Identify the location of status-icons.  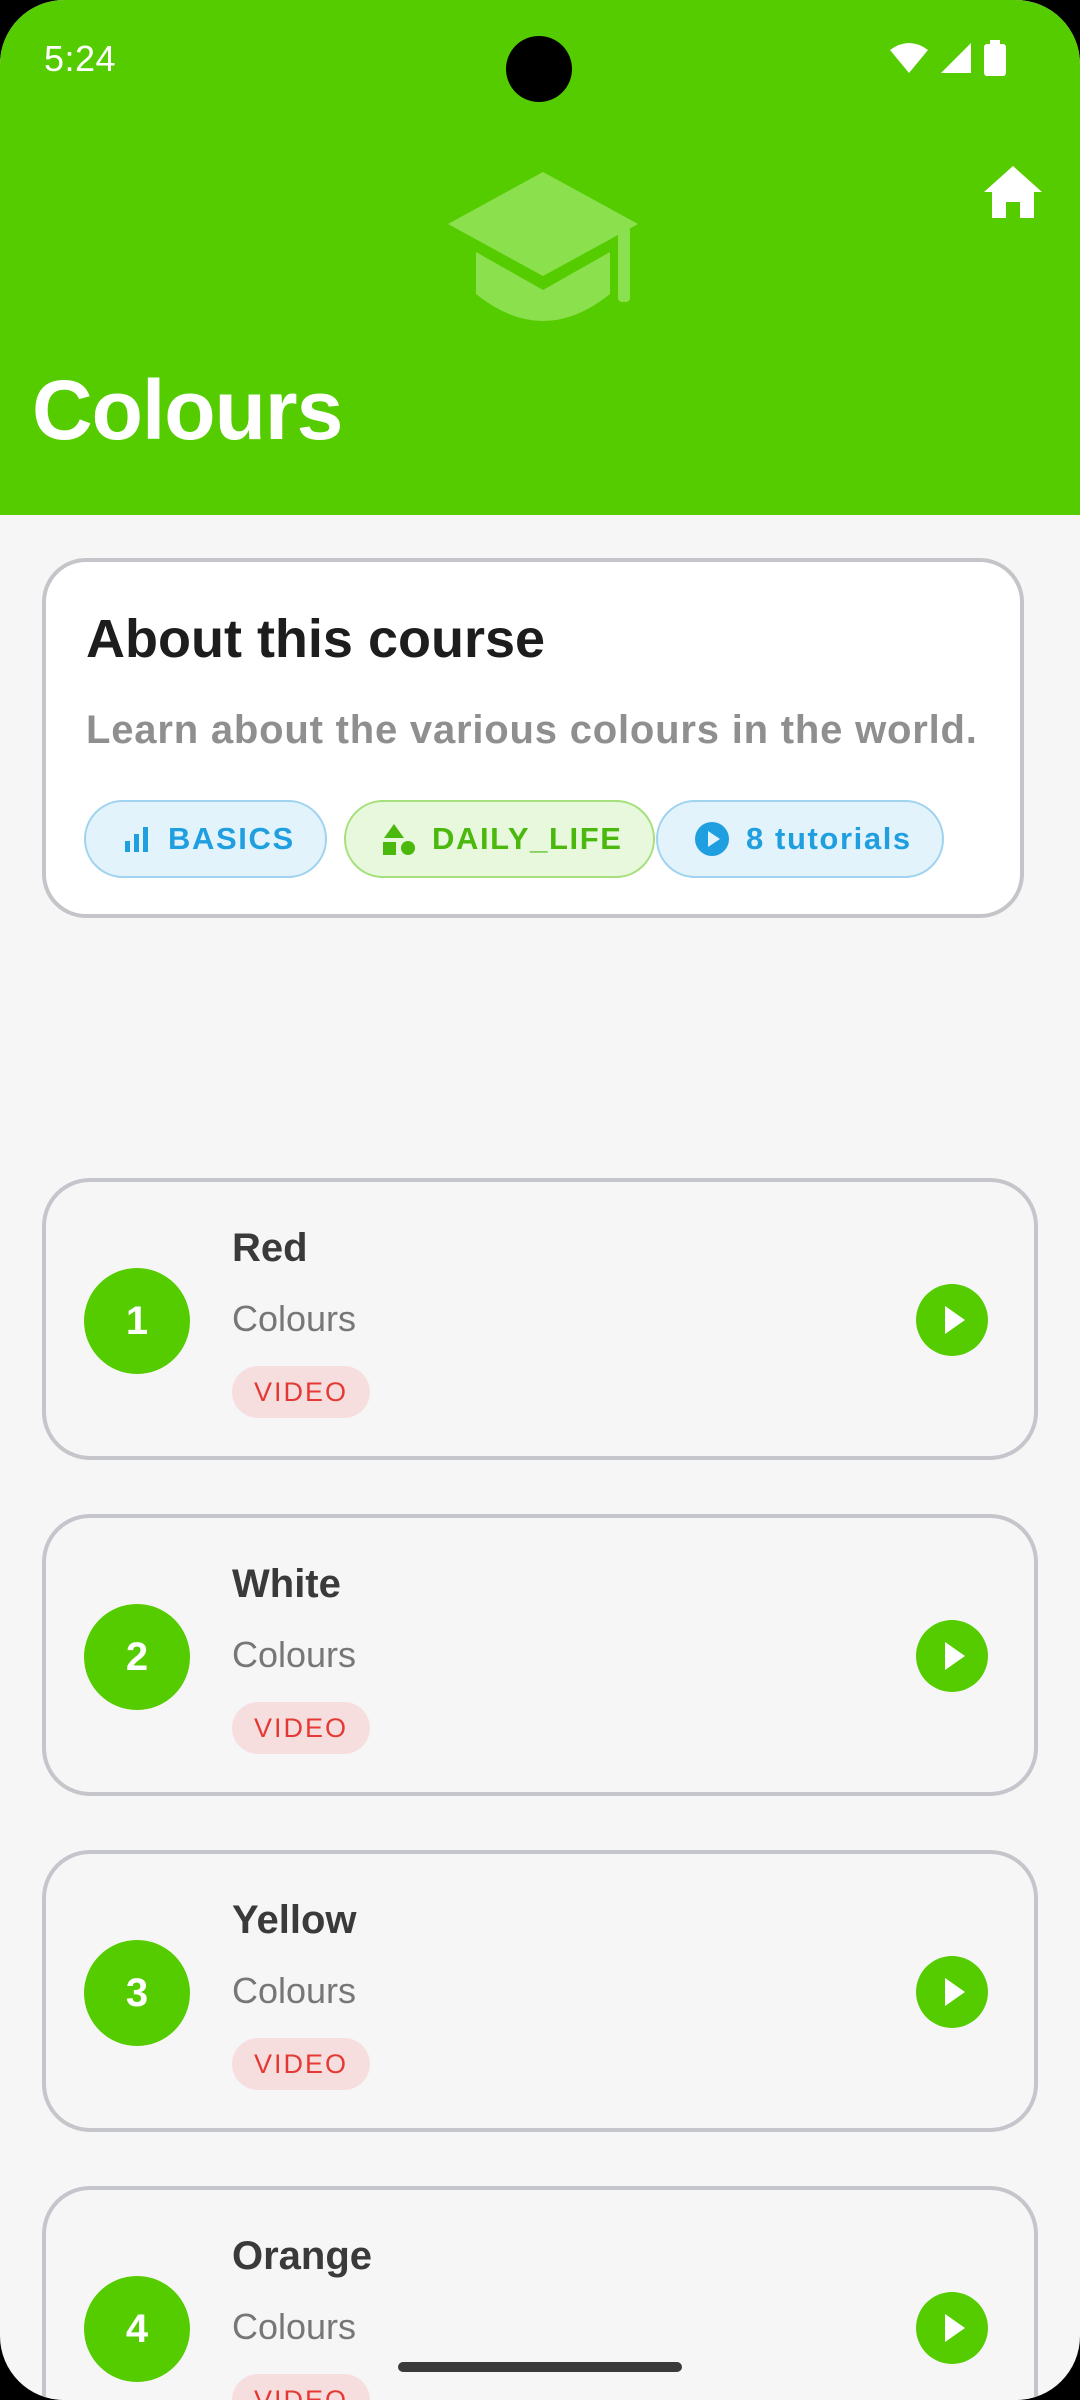
(948, 58).